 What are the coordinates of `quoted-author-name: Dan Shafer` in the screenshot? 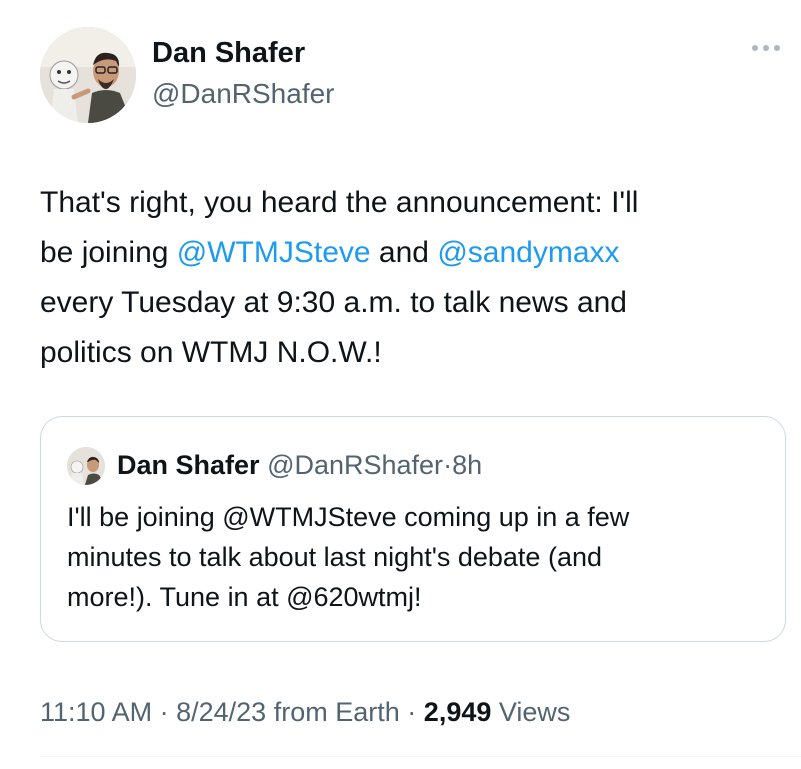 It's located at (188, 465).